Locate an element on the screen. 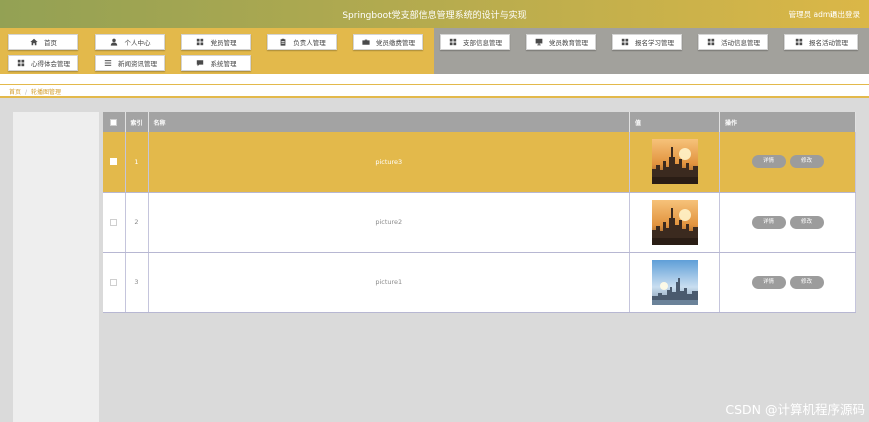 The image size is (869, 422). nav-item-fee-management: 党员缴费管理 is located at coordinates (388, 42).